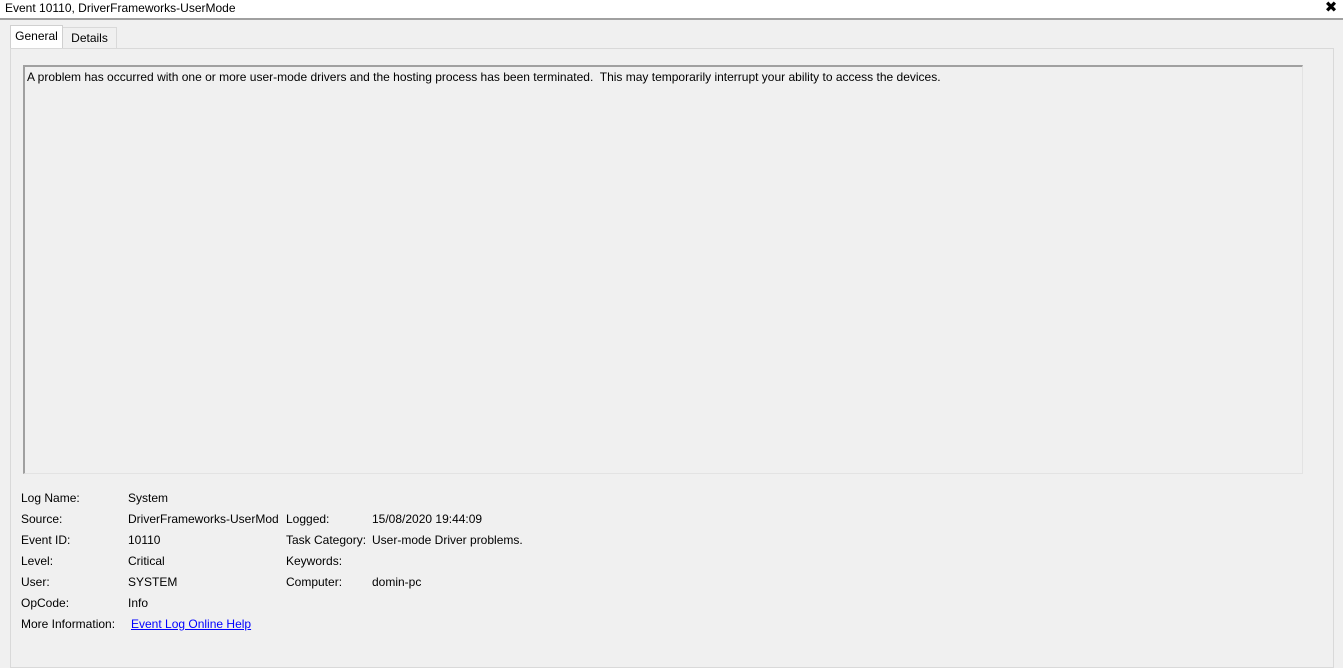 This screenshot has width=1343, height=668. I want to click on log-name-label: Log Name:, so click(50, 498).